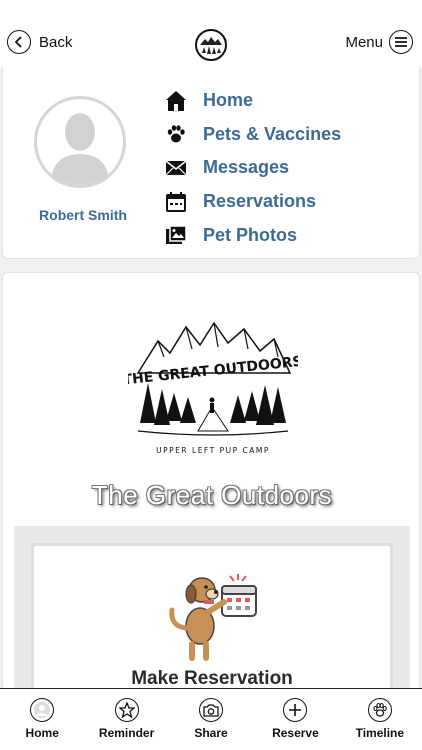  I want to click on nav-label: Reservations, so click(260, 201).